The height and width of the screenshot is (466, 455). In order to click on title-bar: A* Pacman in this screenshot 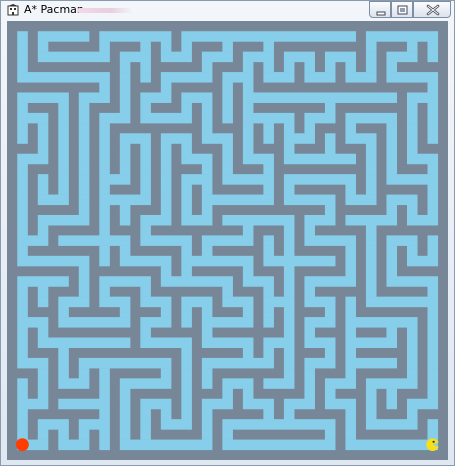, I will do `click(228, 10)`.